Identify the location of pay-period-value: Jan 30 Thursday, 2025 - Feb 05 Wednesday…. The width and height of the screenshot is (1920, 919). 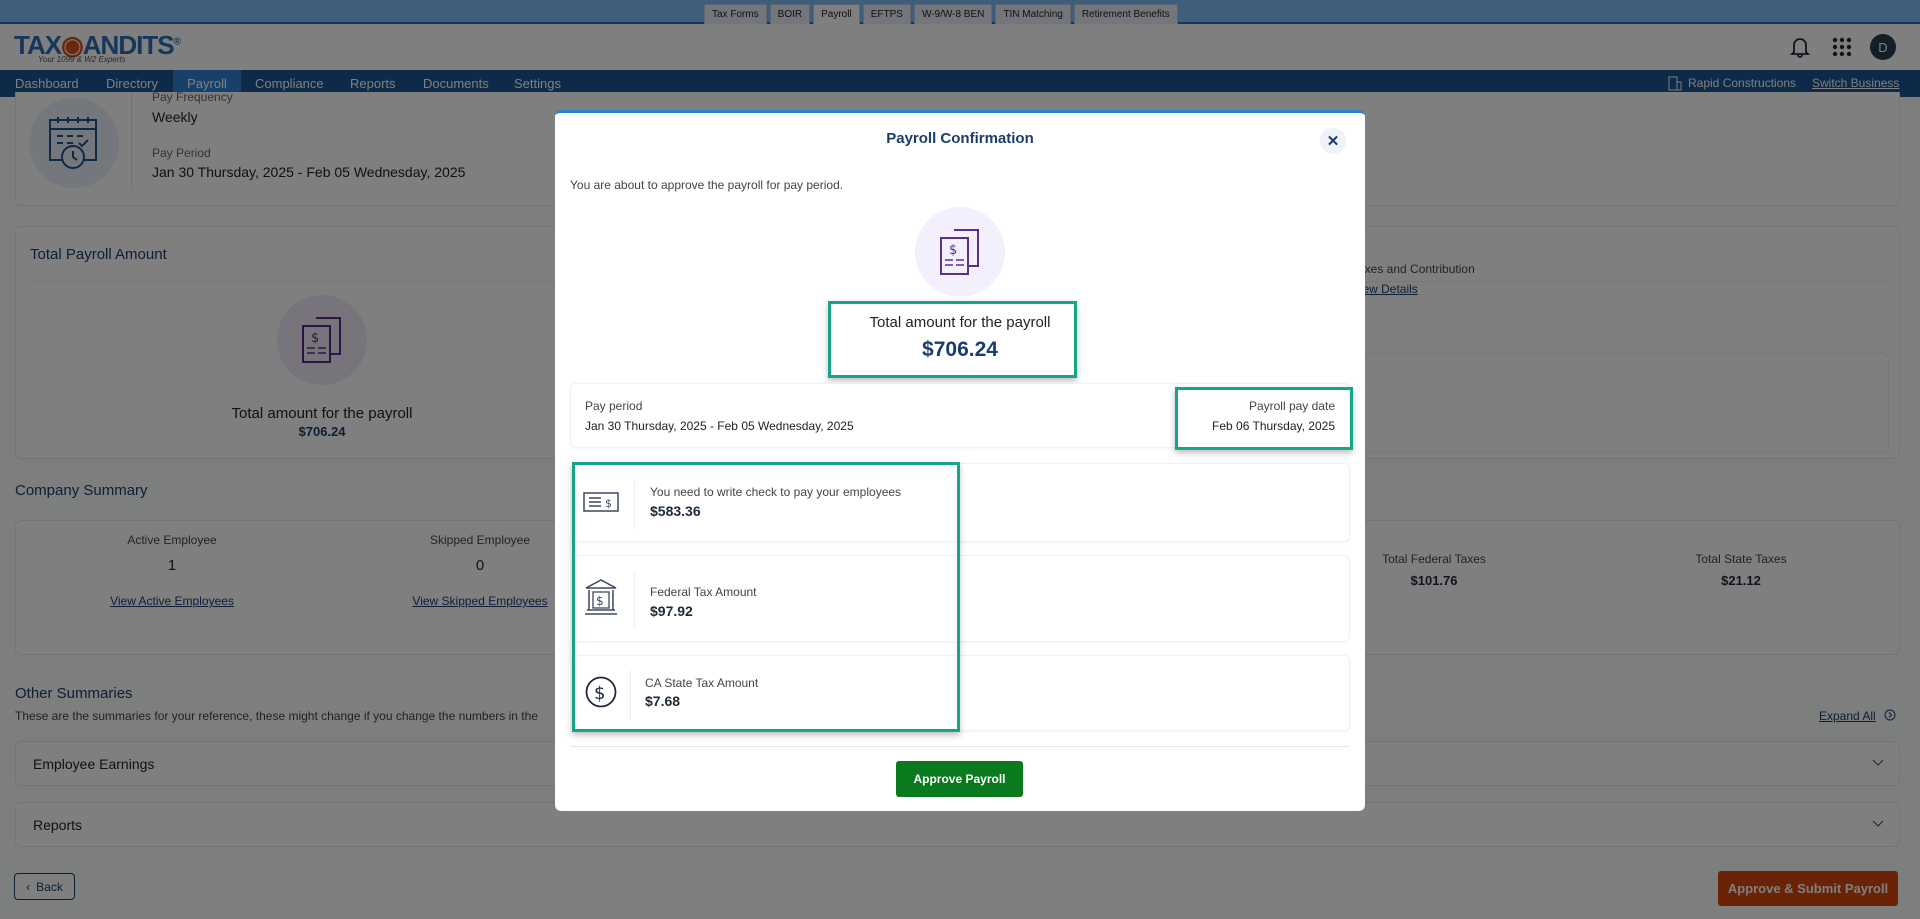
(719, 426).